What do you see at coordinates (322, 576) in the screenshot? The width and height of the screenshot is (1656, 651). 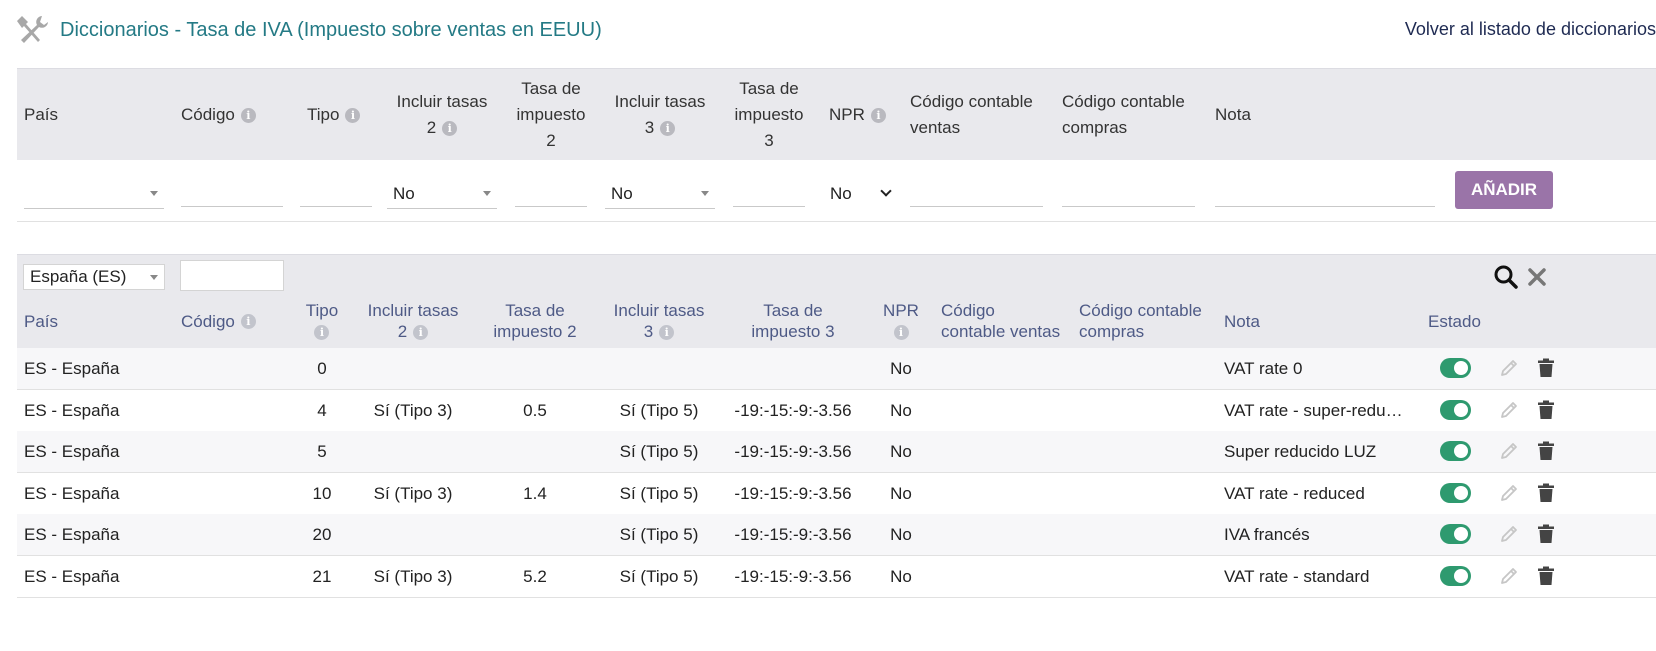 I see `cell-tipo: 21` at bounding box center [322, 576].